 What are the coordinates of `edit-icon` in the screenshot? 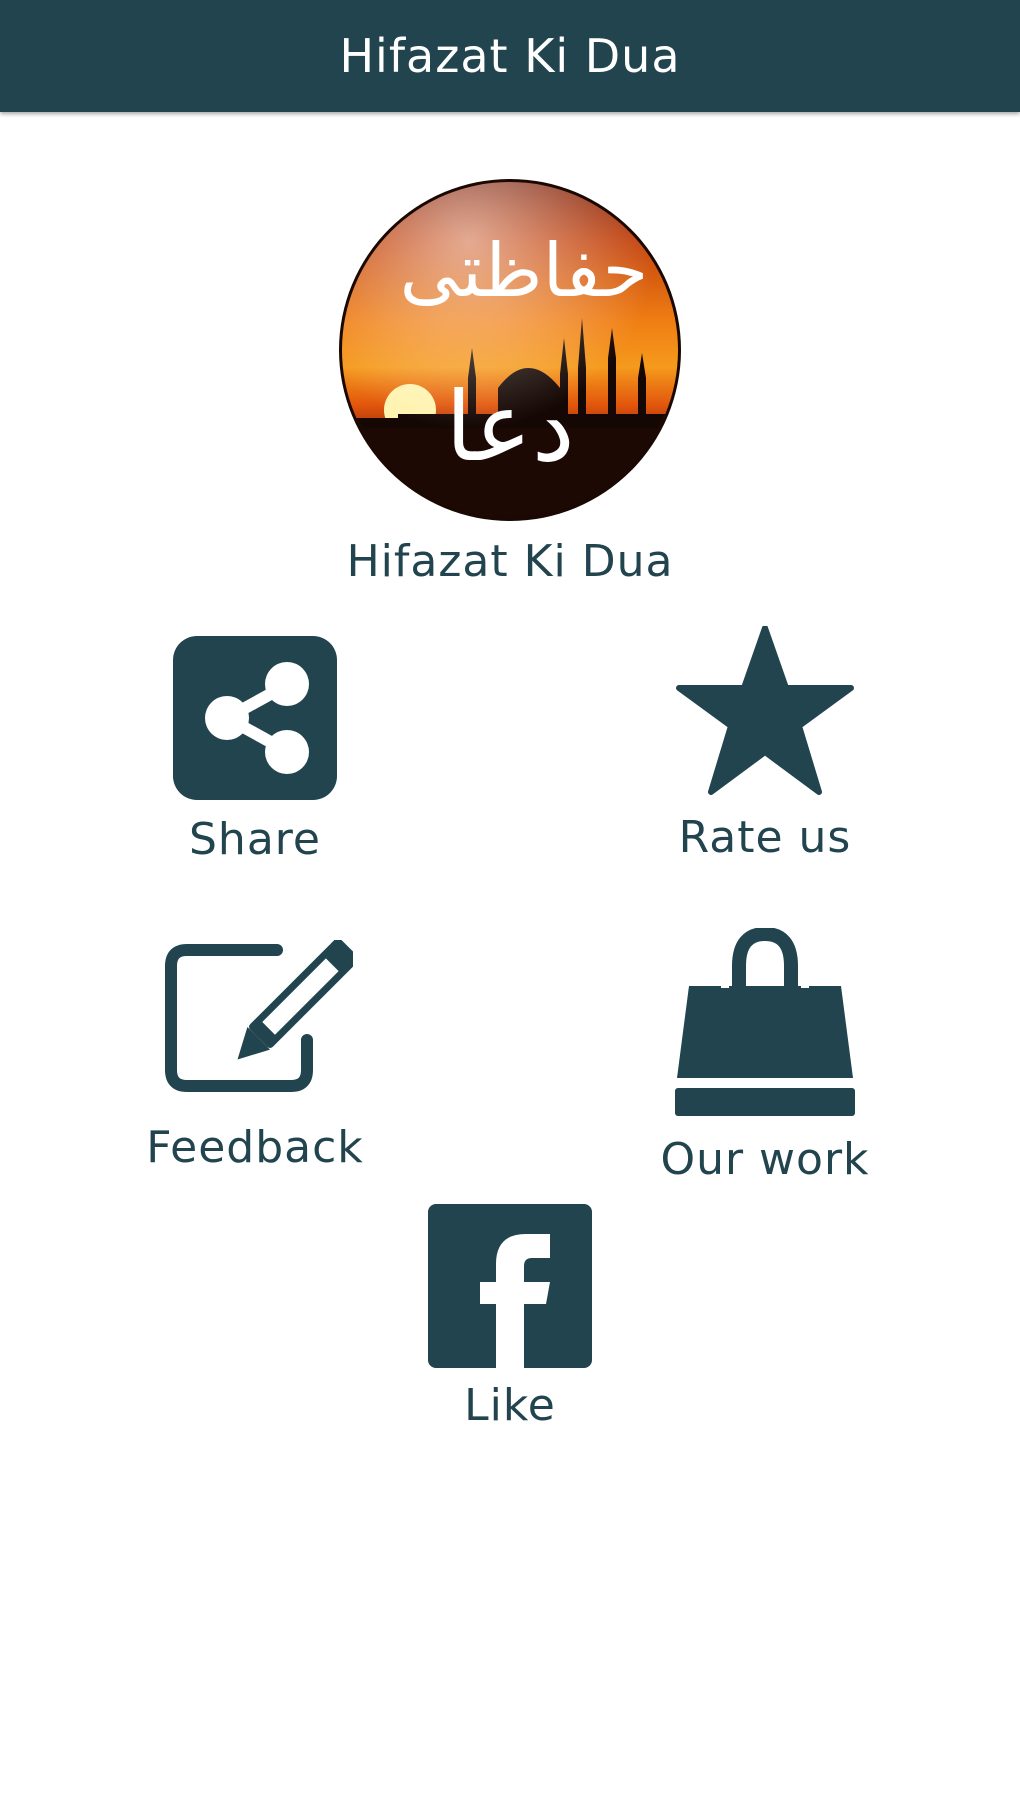 It's located at (258, 1021).